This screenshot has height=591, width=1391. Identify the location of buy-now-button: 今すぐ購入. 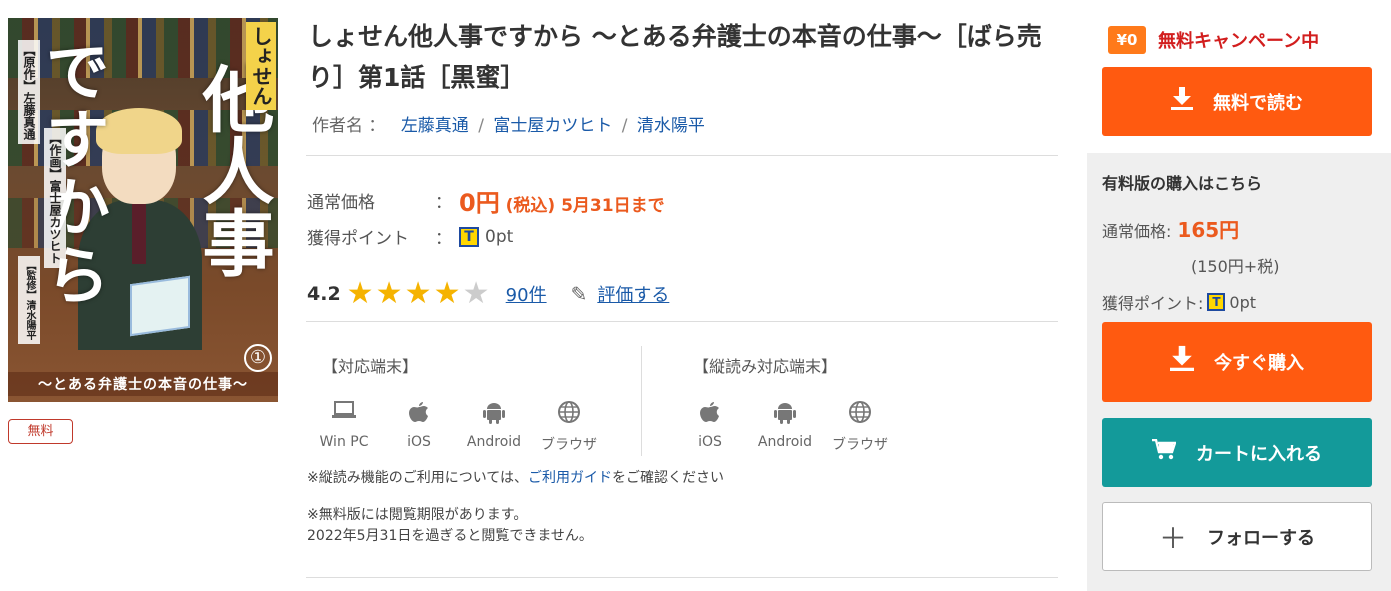
(1237, 362).